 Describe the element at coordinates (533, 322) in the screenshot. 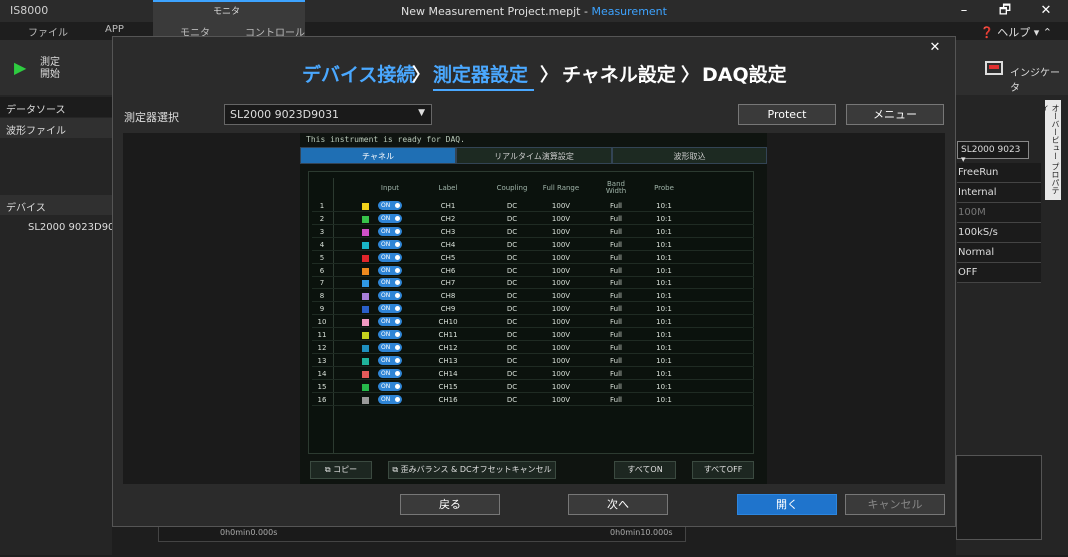

I see `table-row: 10 ON CH10 DC 100V Full 10:1` at that location.